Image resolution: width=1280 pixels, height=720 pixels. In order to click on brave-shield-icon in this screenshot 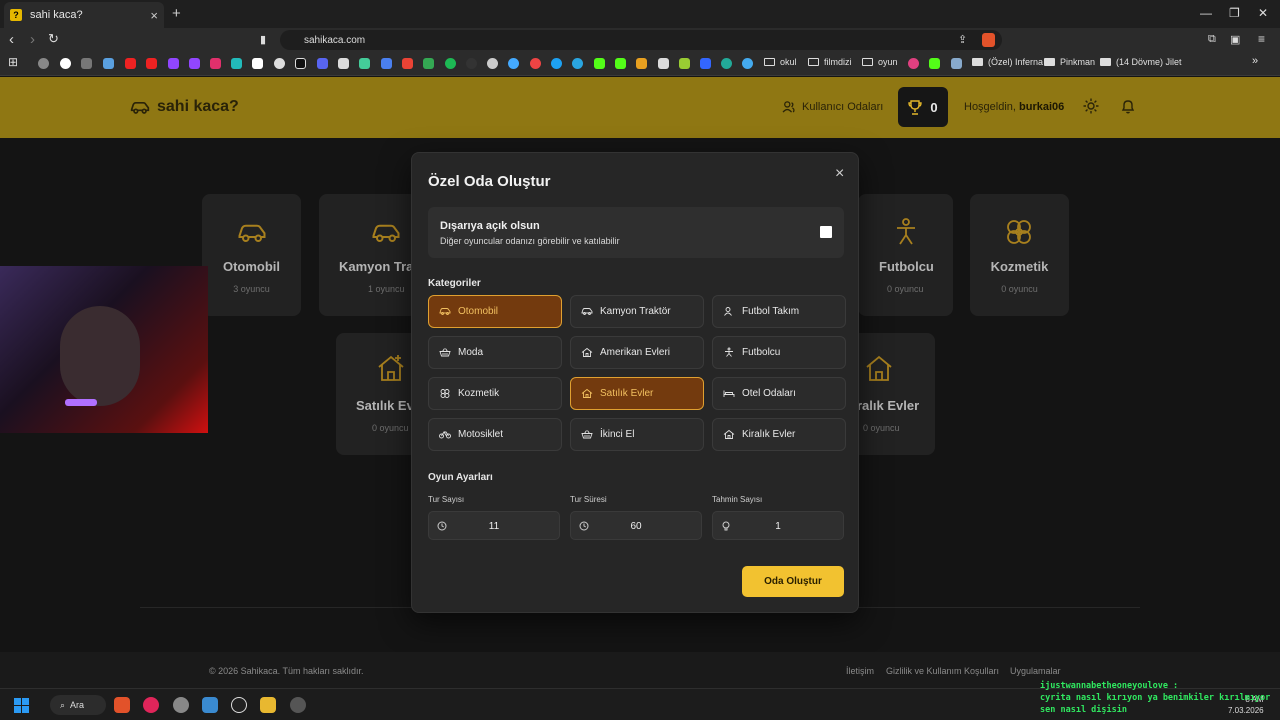, I will do `click(988, 40)`.